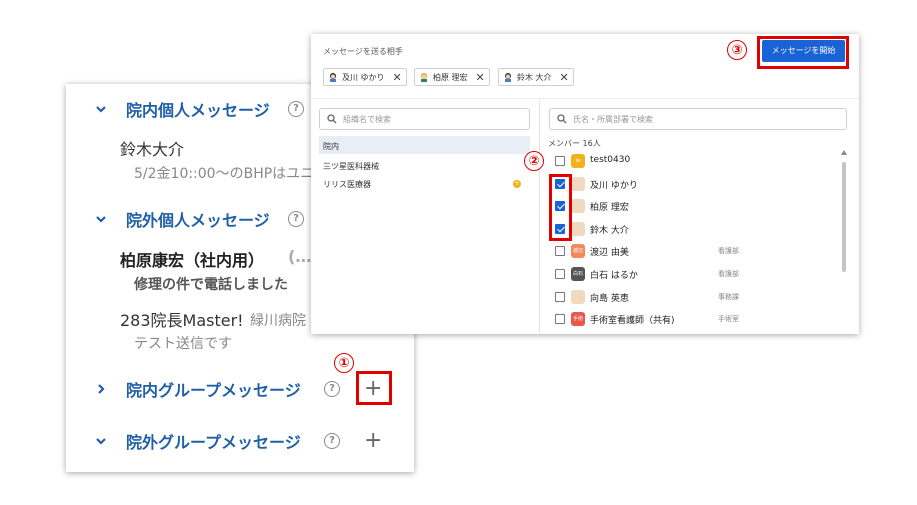 The height and width of the screenshot is (505, 917). Describe the element at coordinates (578, 161) in the screenshot. I see `avatar: te` at that location.